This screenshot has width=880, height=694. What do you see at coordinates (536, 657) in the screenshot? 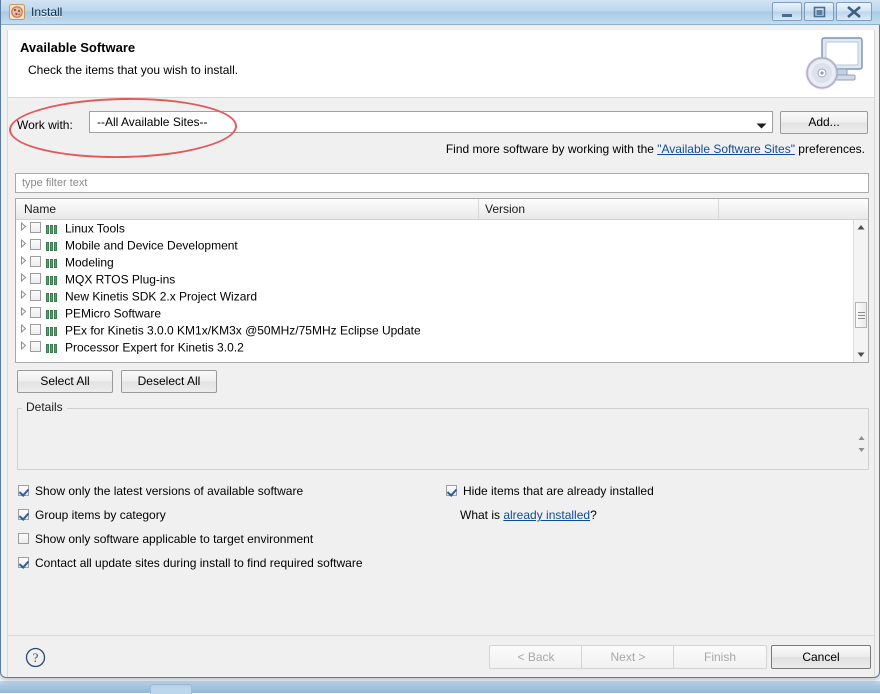
I see `back-button: < Back` at bounding box center [536, 657].